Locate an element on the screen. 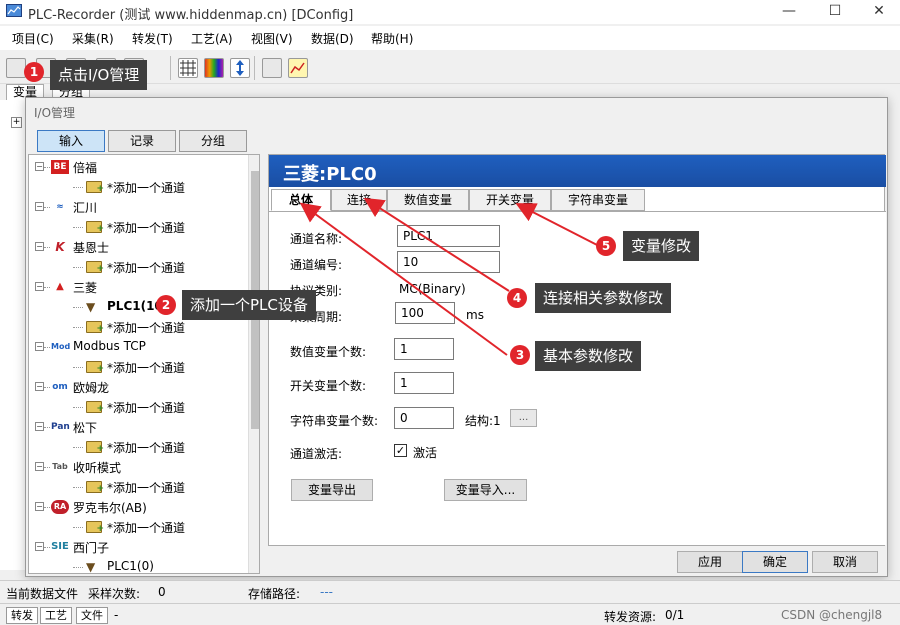 Image resolution: width=900 pixels, height=625 pixels. chart-icon is located at coordinates (298, 68).